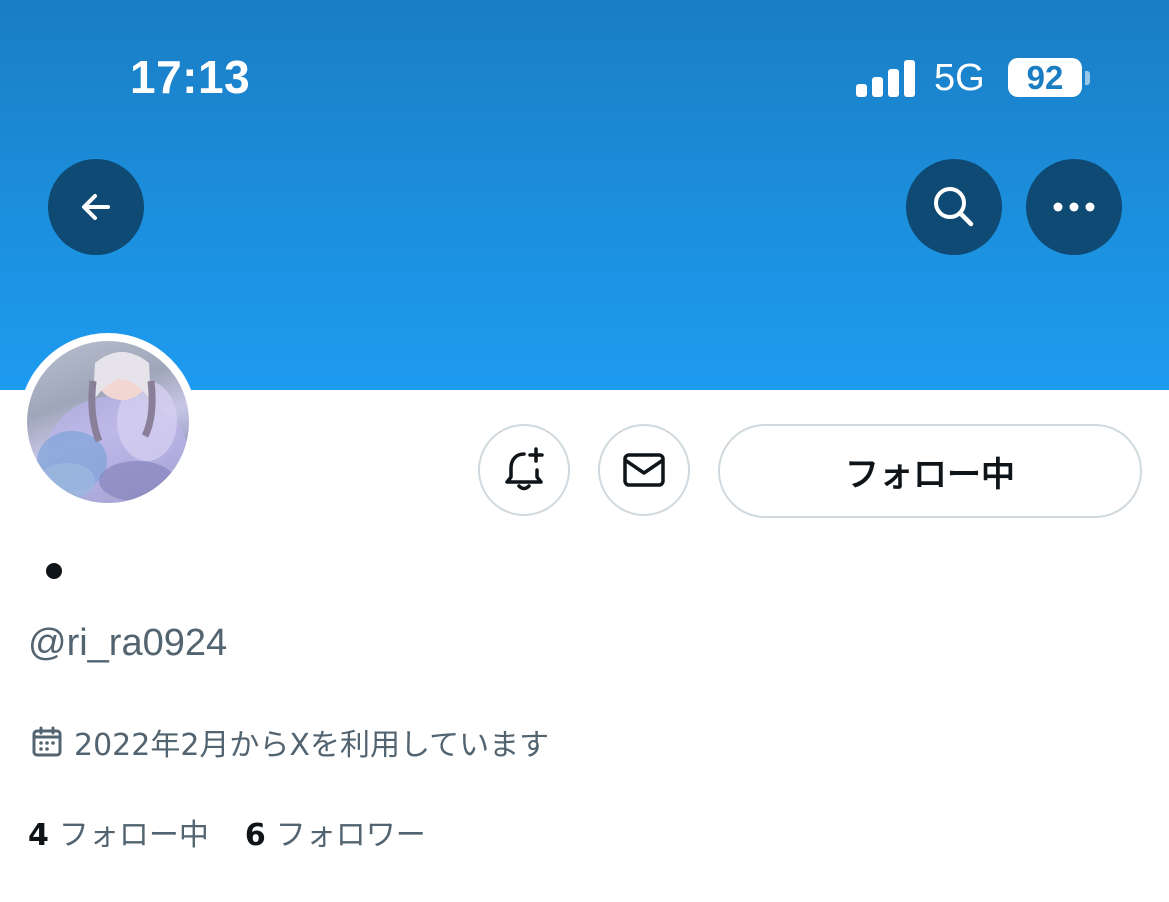 This screenshot has height=902, width=1169. What do you see at coordinates (1087, 78) in the screenshot?
I see `battery-cap-icon` at bounding box center [1087, 78].